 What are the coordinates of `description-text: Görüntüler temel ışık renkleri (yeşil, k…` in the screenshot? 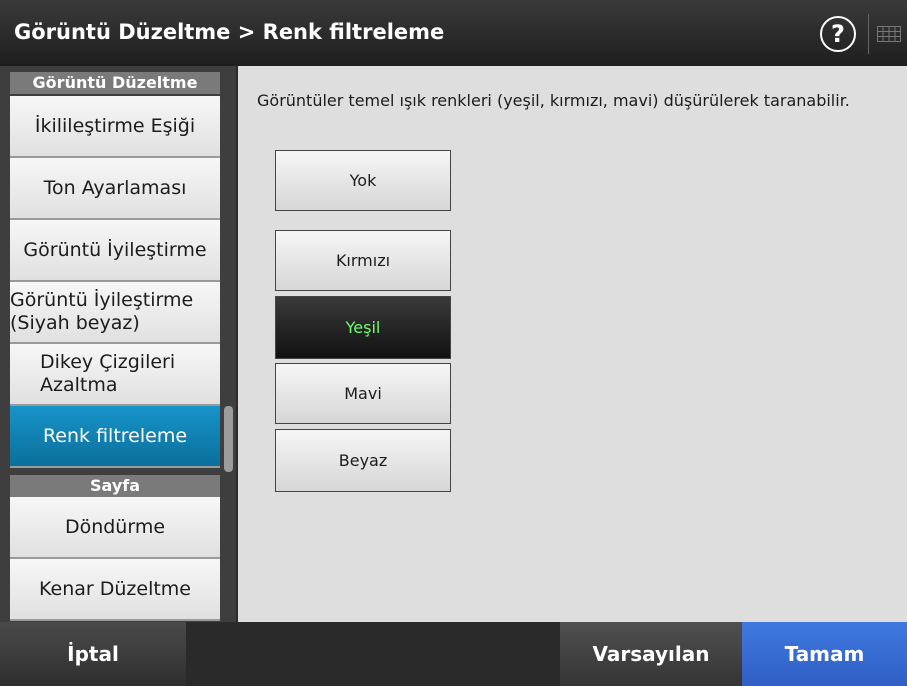 It's located at (553, 100).